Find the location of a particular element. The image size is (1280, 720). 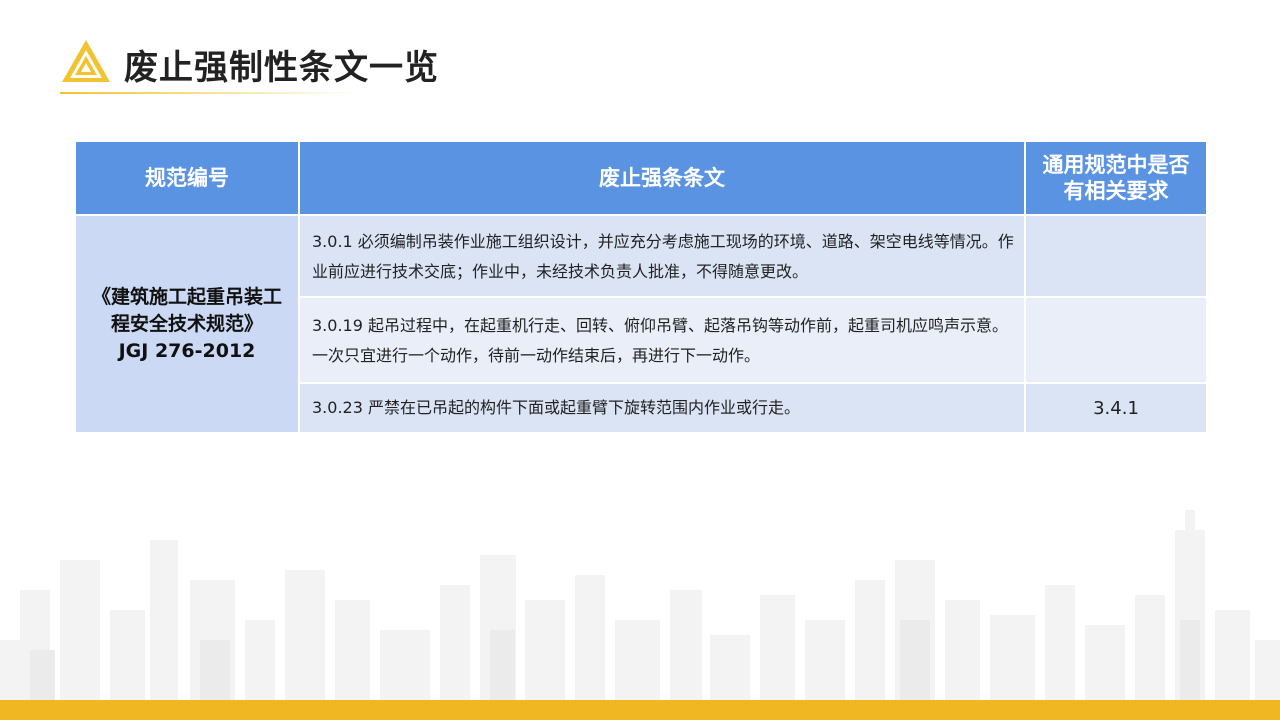

standard-cell: 《建筑施工起重吊装工程安全技术规范》 JGJ 276-2012 is located at coordinates (187, 324).